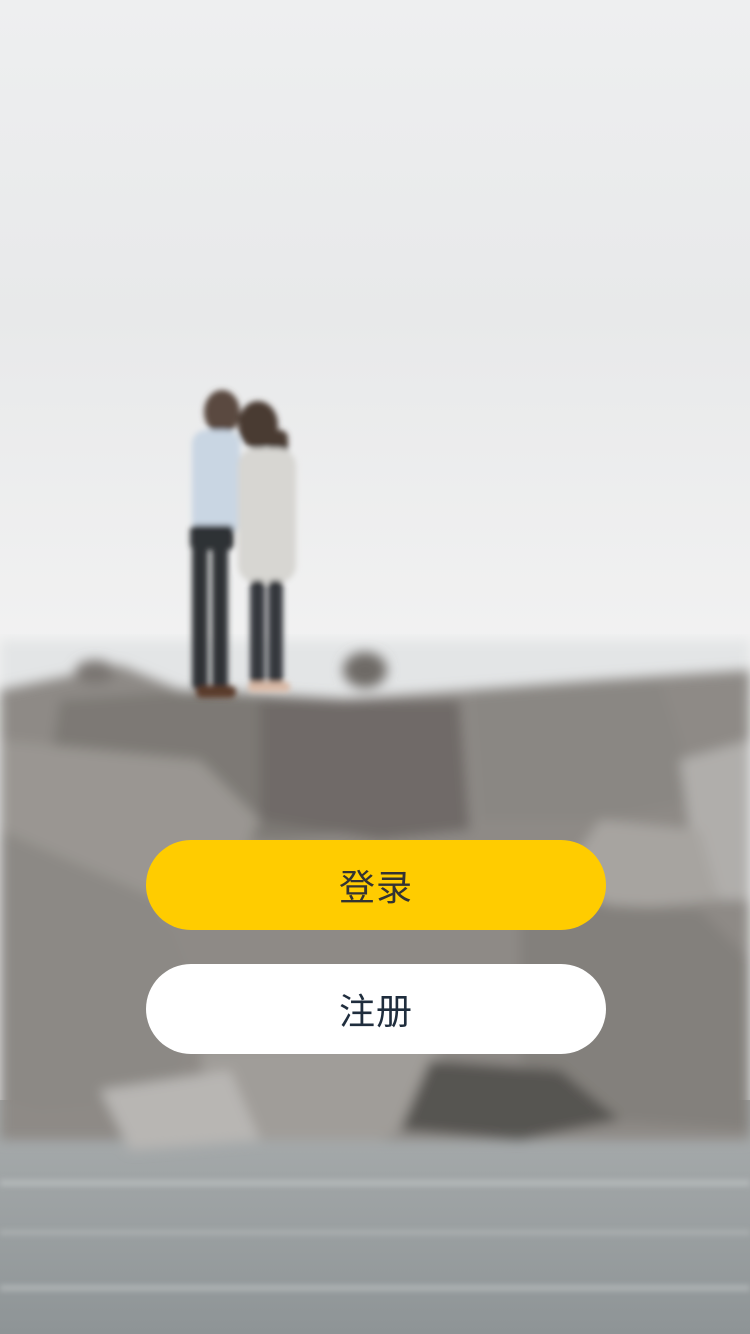  What do you see at coordinates (376, 1009) in the screenshot?
I see `register-button: 注册` at bounding box center [376, 1009].